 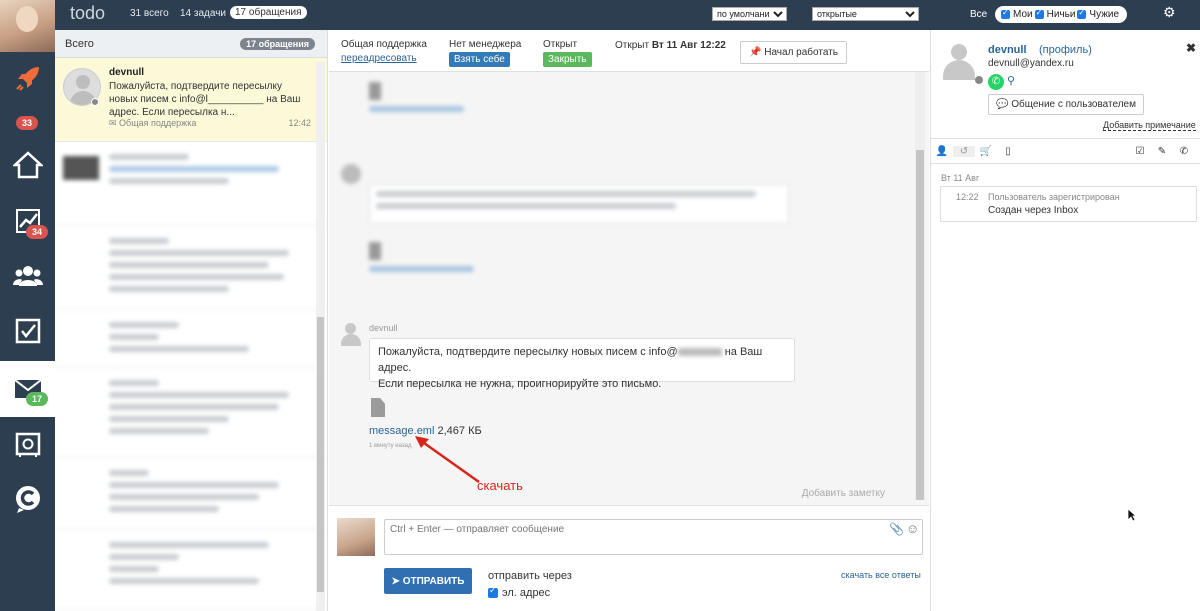 I want to click on sort-select: по умолчанию, so click(x=749, y=14).